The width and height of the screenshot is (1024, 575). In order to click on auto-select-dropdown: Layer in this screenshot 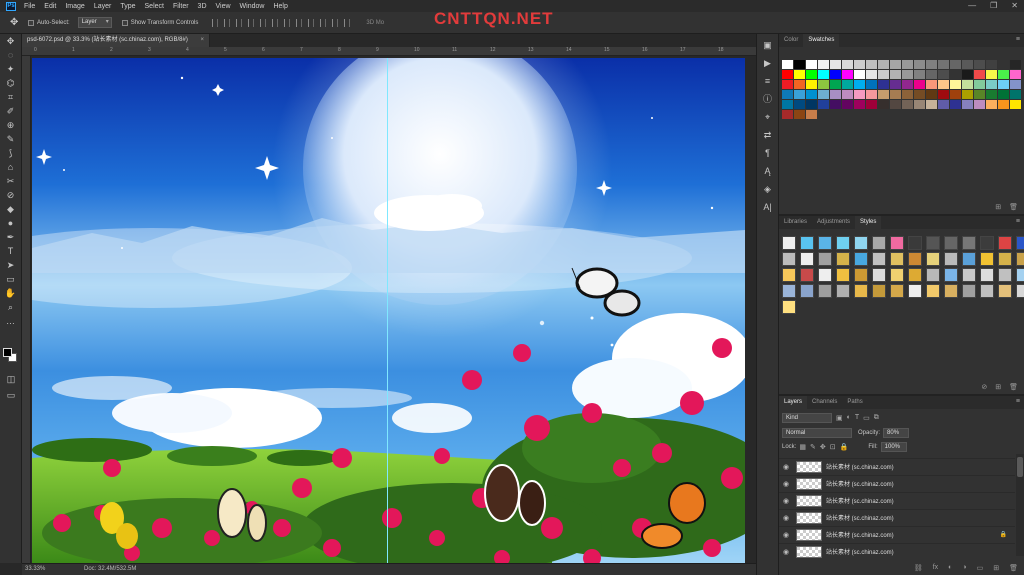, I will do `click(94, 22)`.